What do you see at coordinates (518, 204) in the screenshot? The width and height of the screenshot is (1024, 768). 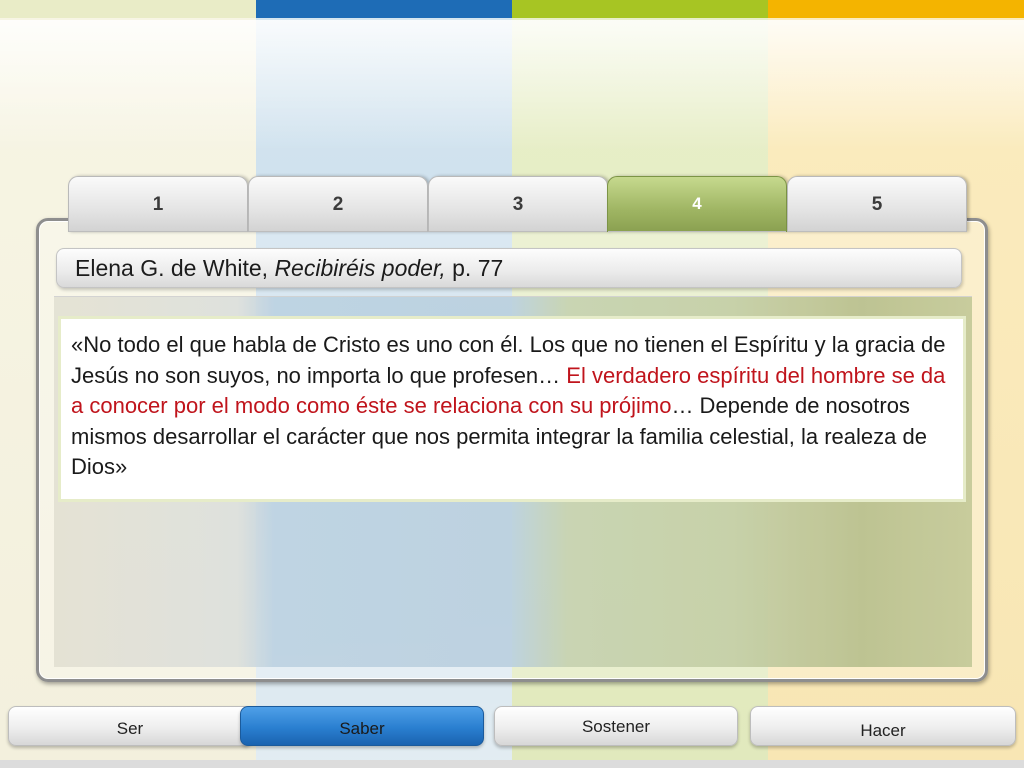 I see `tab-3: 3` at bounding box center [518, 204].